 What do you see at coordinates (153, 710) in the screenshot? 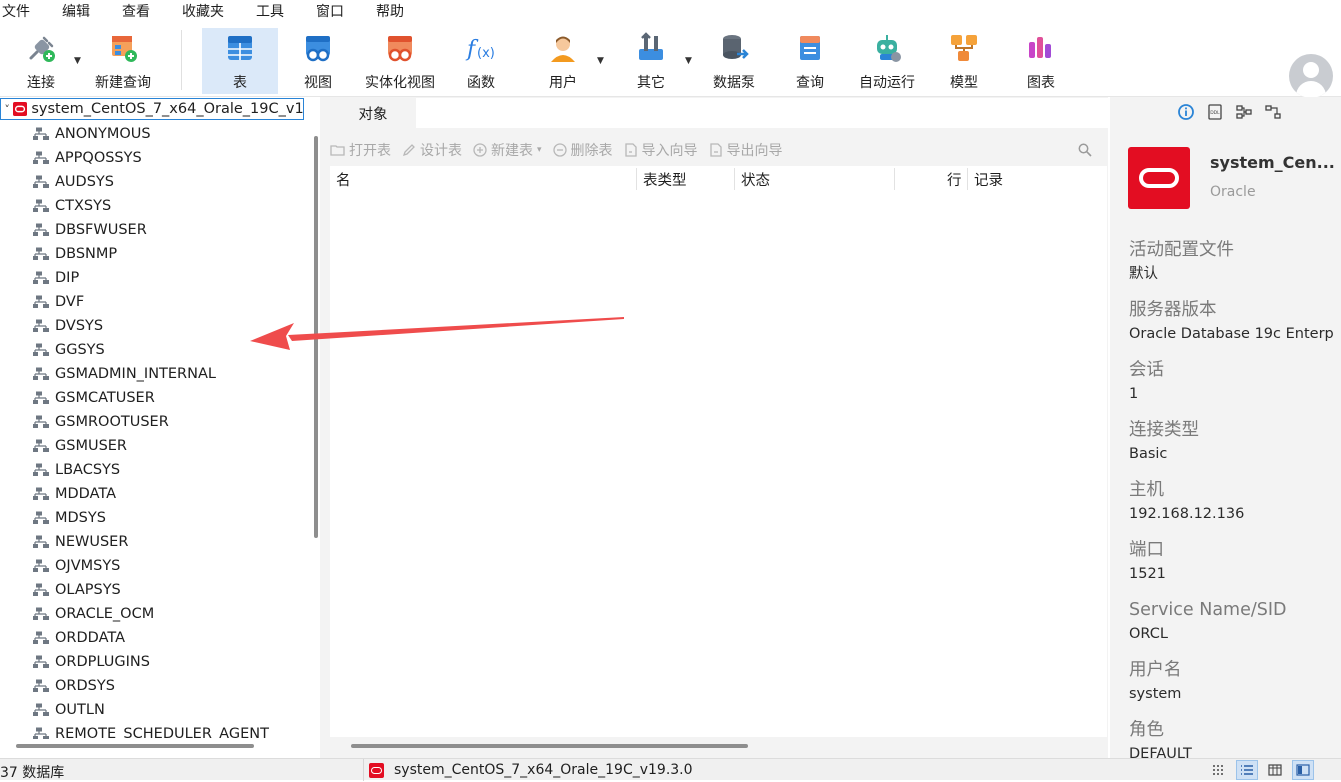
I see `tree-item-schema: OUTLN` at bounding box center [153, 710].